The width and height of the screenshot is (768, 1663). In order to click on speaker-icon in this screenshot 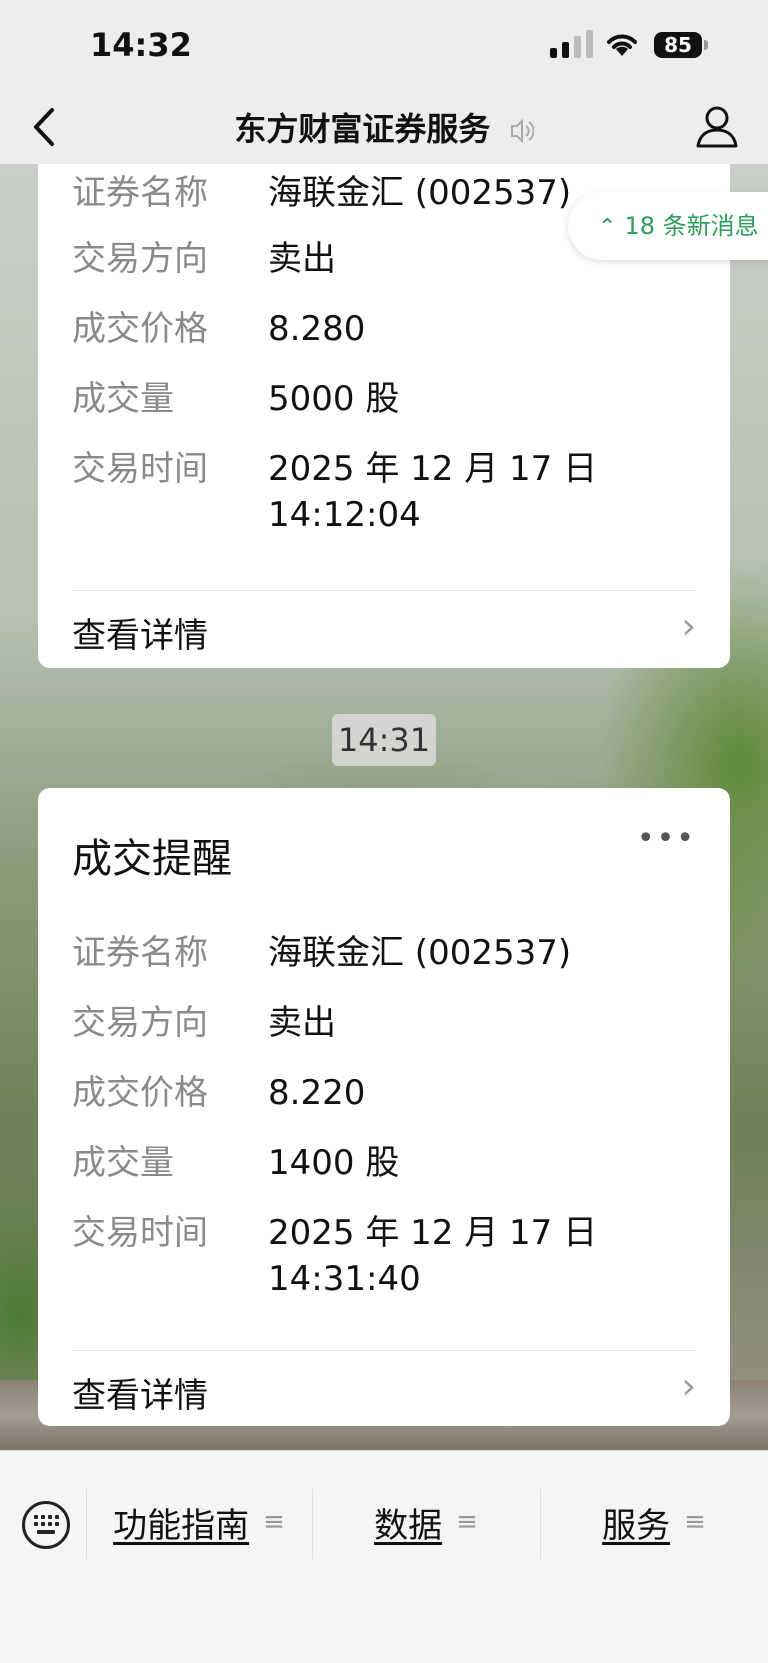, I will do `click(522, 131)`.